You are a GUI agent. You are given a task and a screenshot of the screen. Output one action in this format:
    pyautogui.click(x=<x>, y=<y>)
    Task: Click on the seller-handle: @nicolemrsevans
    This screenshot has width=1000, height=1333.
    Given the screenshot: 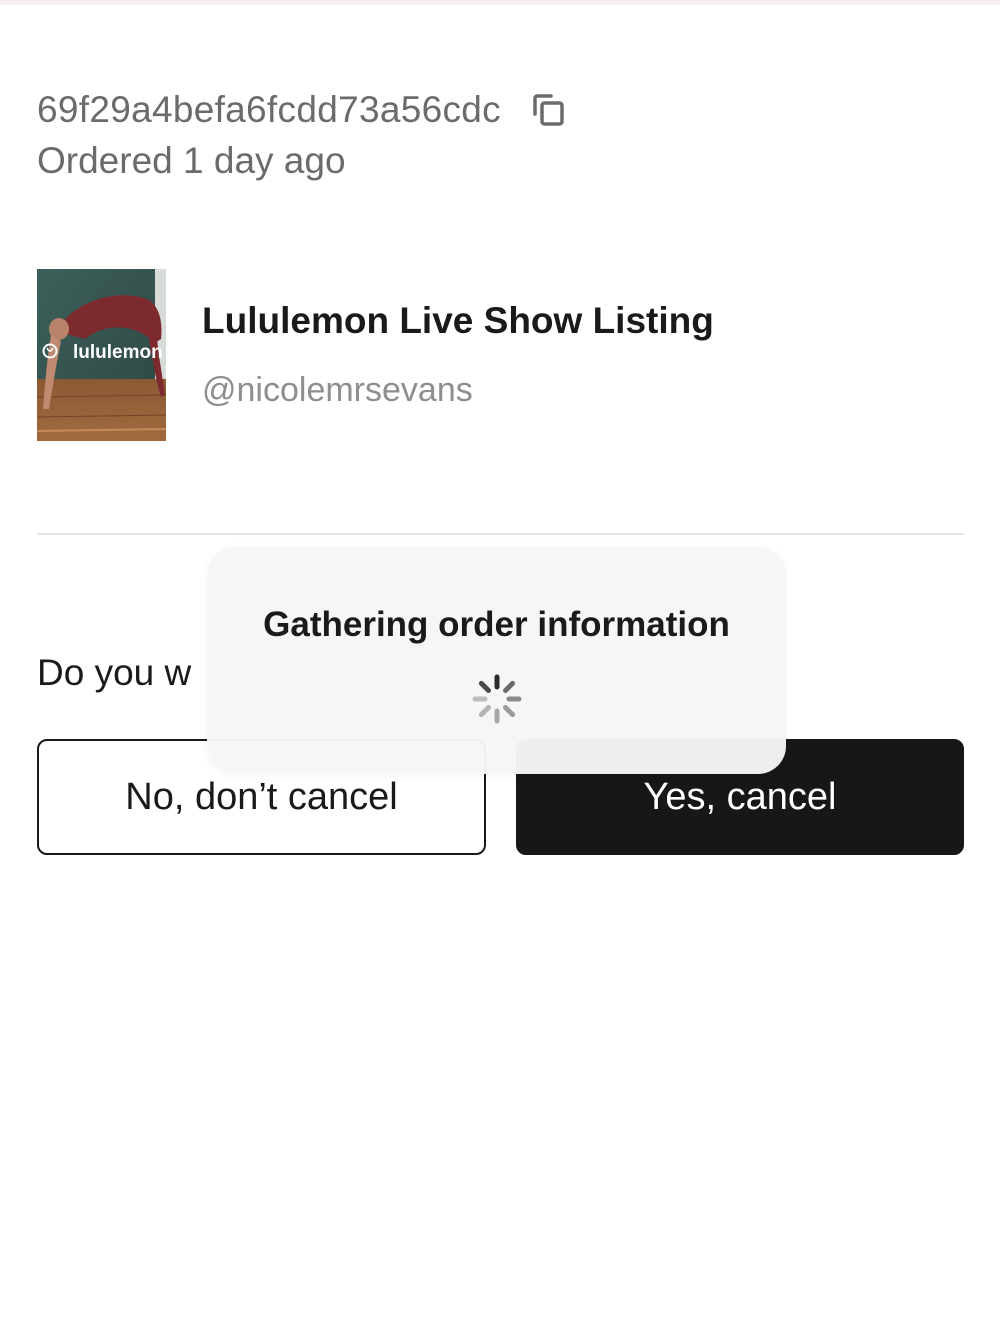 What is the action you would take?
    pyautogui.click(x=337, y=390)
    